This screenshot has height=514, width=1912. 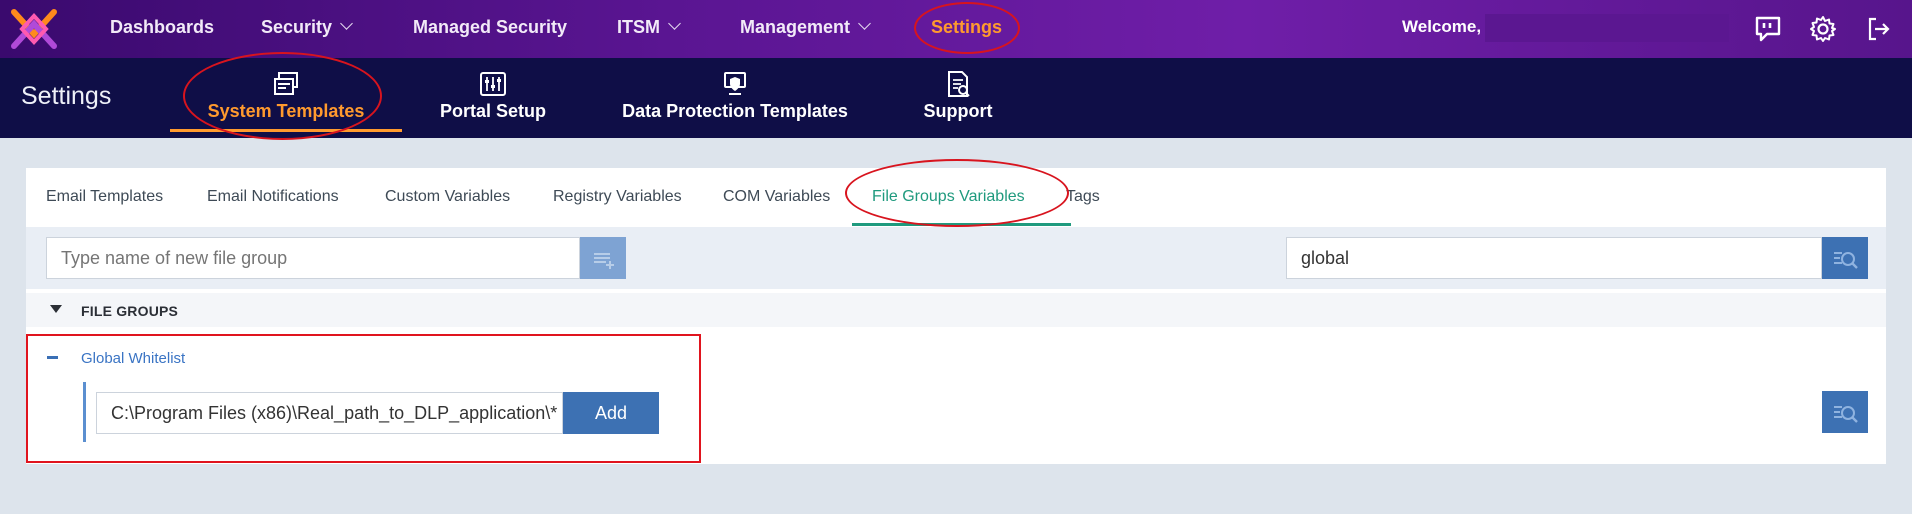 I want to click on subtab-label: Portal Setup, so click(x=492, y=111).